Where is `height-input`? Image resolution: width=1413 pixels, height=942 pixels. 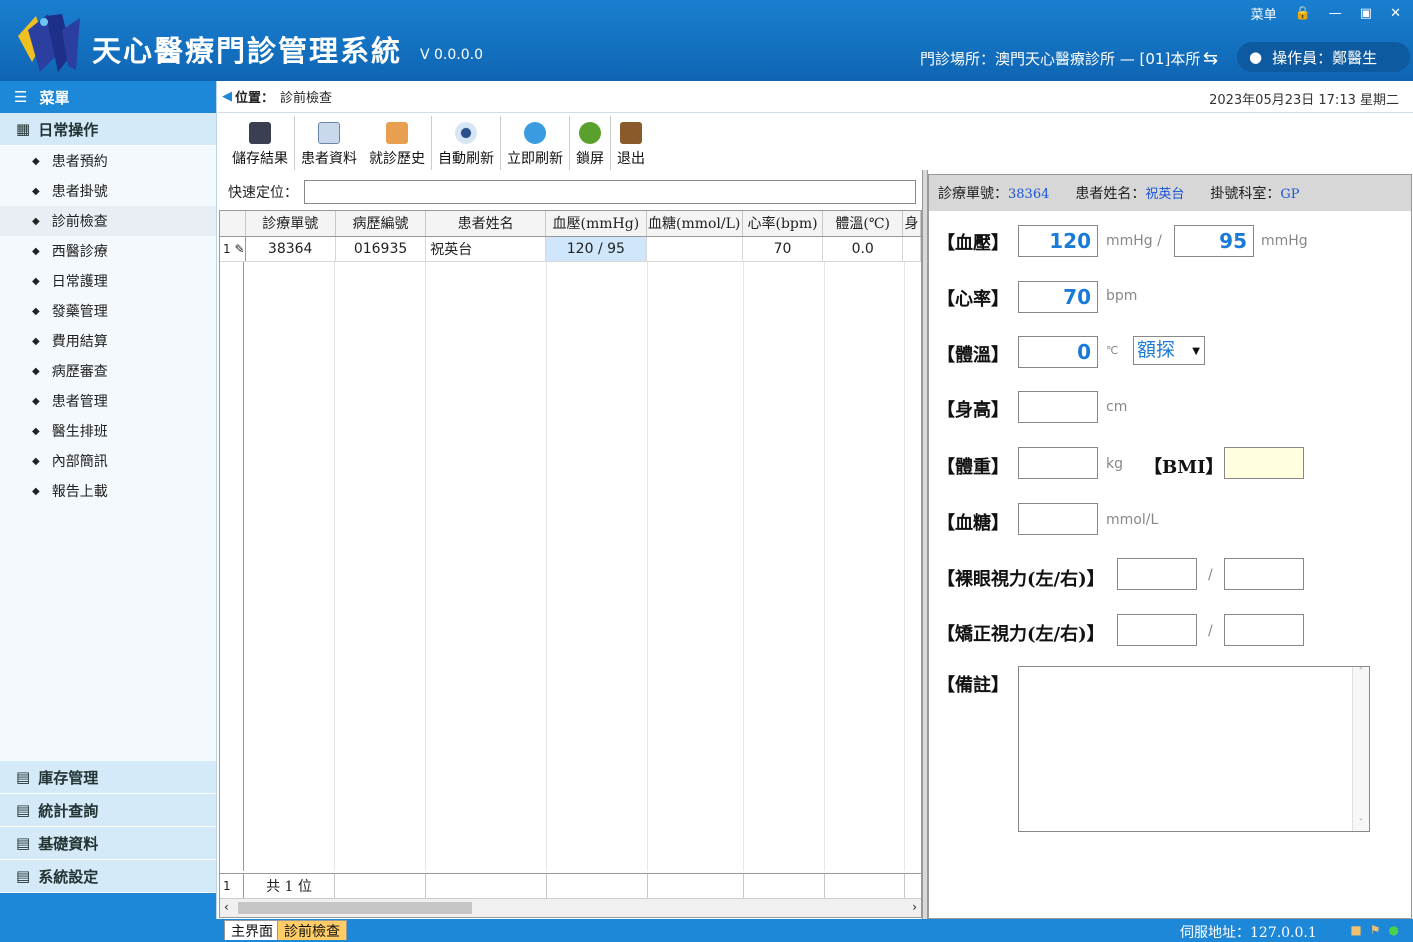
height-input is located at coordinates (1058, 407).